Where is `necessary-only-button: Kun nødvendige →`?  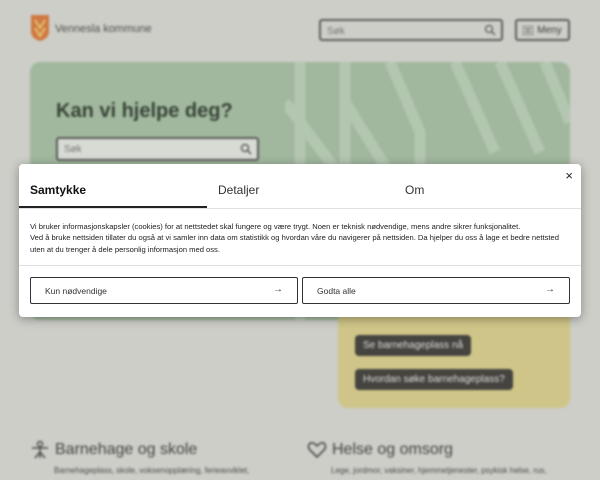 necessary-only-button: Kun nødvendige → is located at coordinates (164, 290).